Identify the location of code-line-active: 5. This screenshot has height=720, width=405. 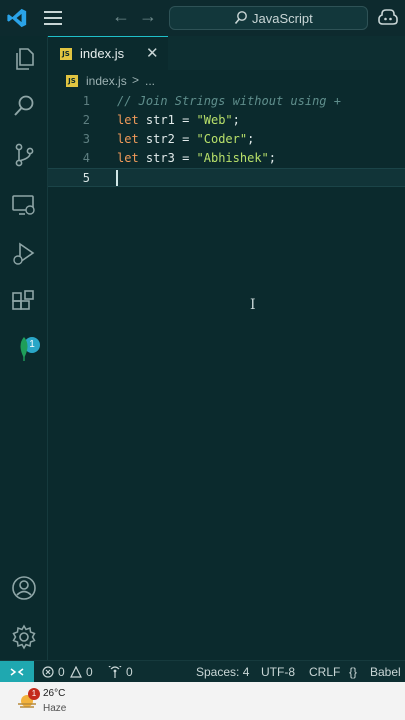
(226, 177).